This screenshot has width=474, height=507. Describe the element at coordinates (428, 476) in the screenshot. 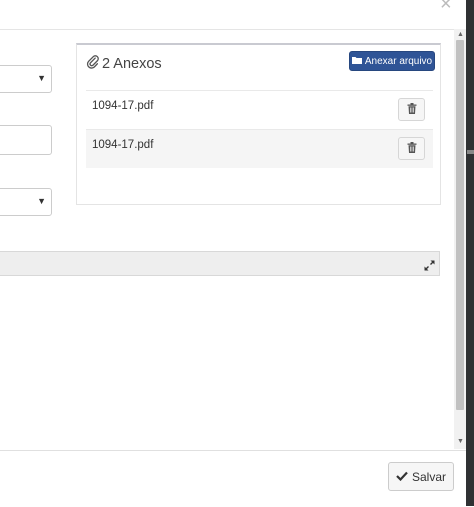

I see `save-button-label: Salvar` at that location.